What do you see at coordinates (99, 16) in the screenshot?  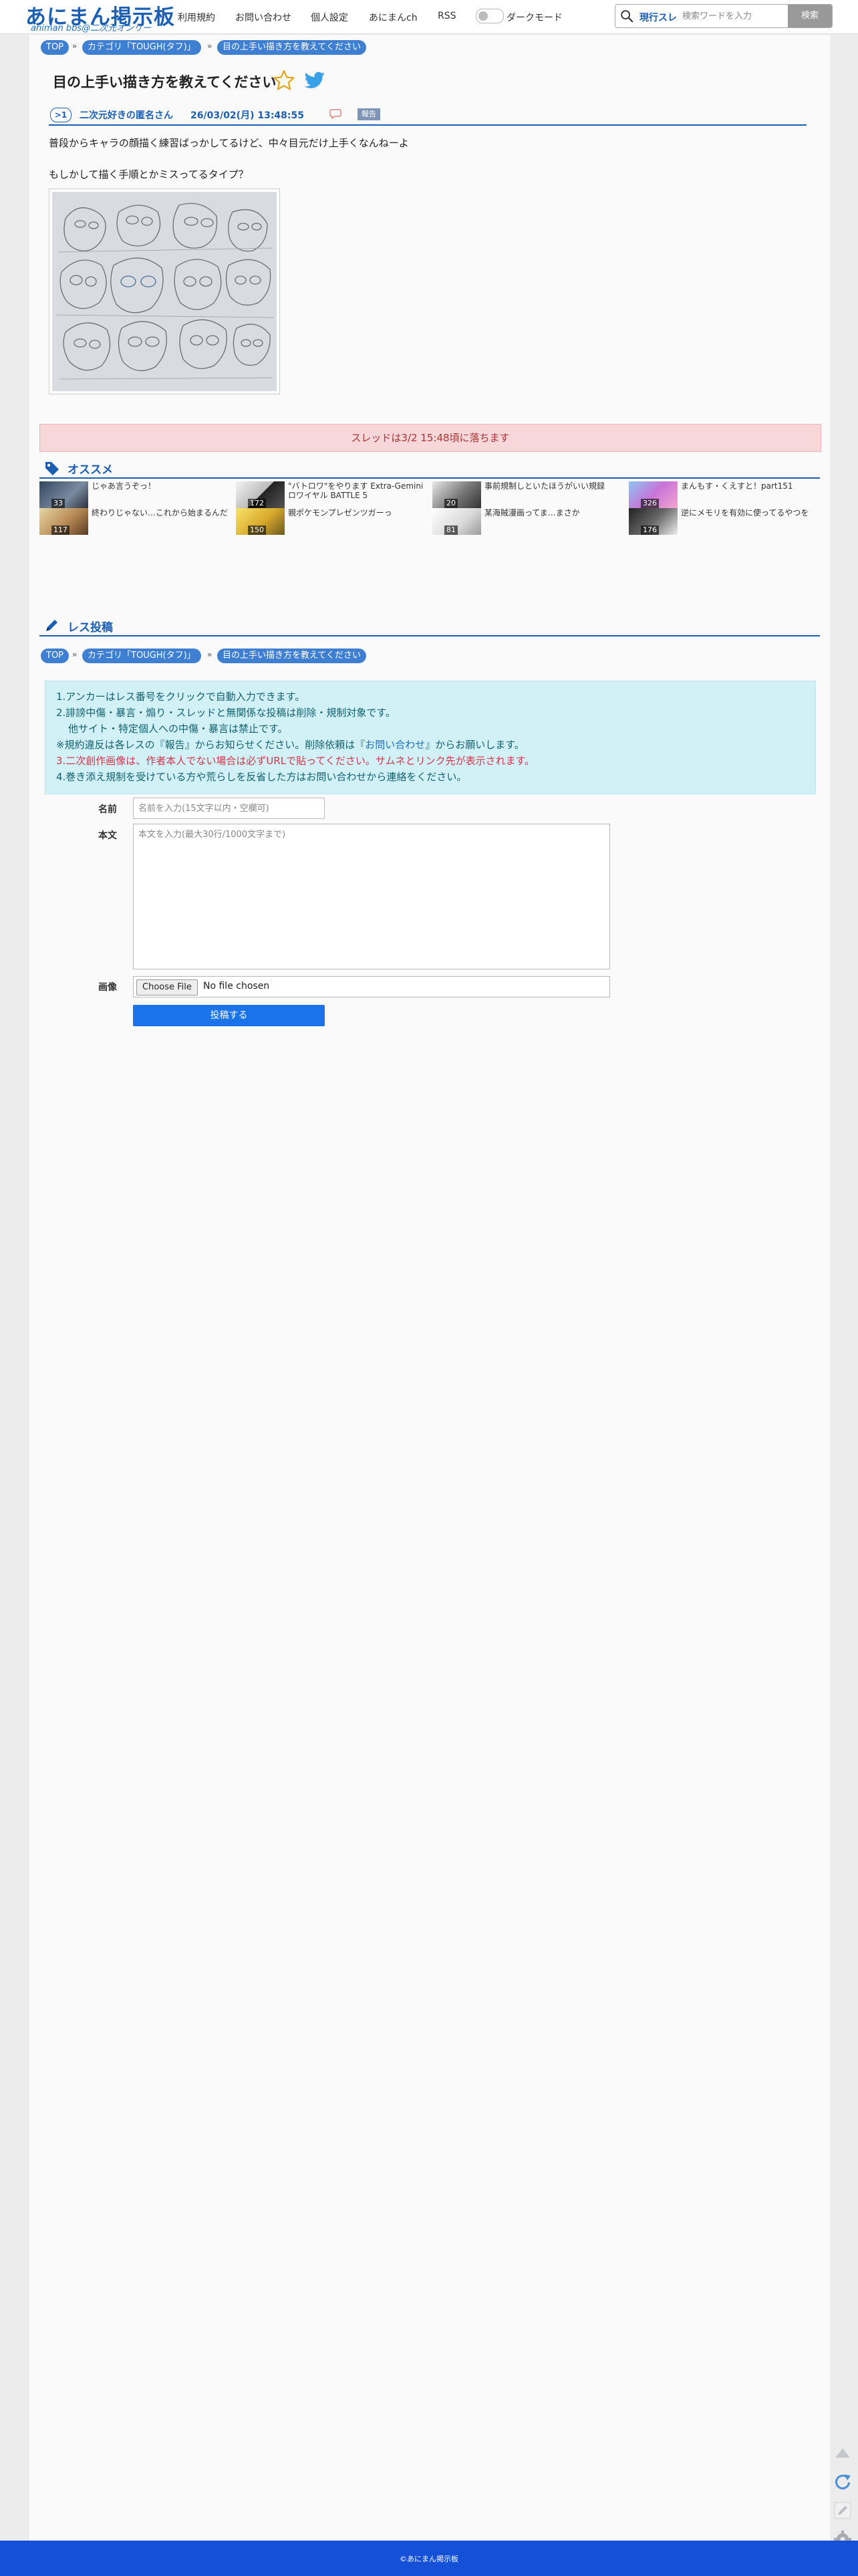 I see `site-logo: あにまん掲示板 animan bbs@二次元オンリー` at bounding box center [99, 16].